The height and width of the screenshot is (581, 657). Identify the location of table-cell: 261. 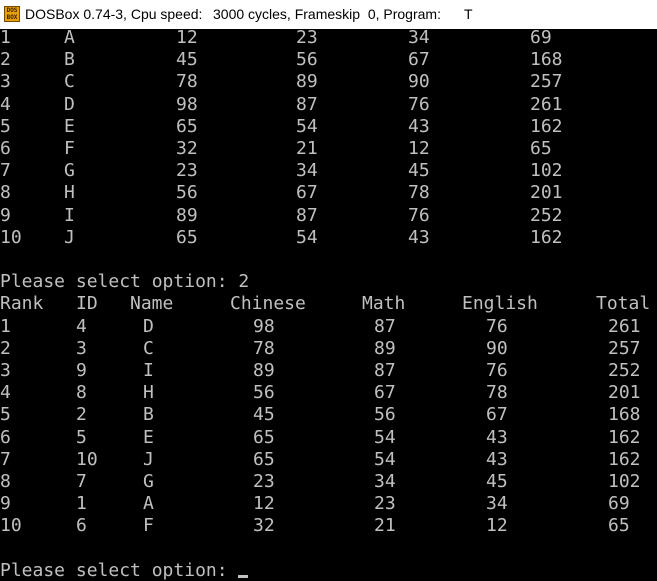
(546, 104).